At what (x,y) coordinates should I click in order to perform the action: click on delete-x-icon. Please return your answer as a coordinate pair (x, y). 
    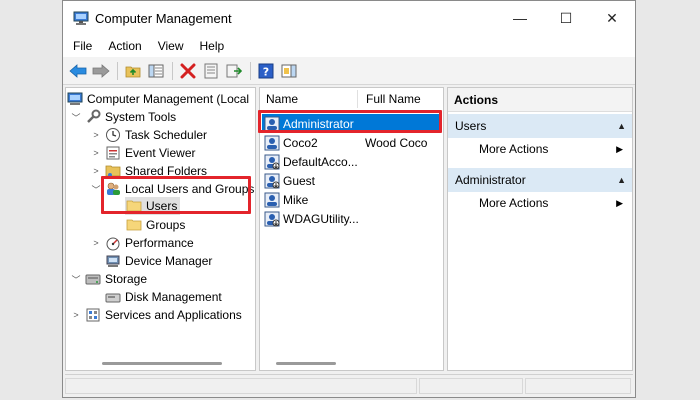
    Looking at the image, I should click on (188, 71).